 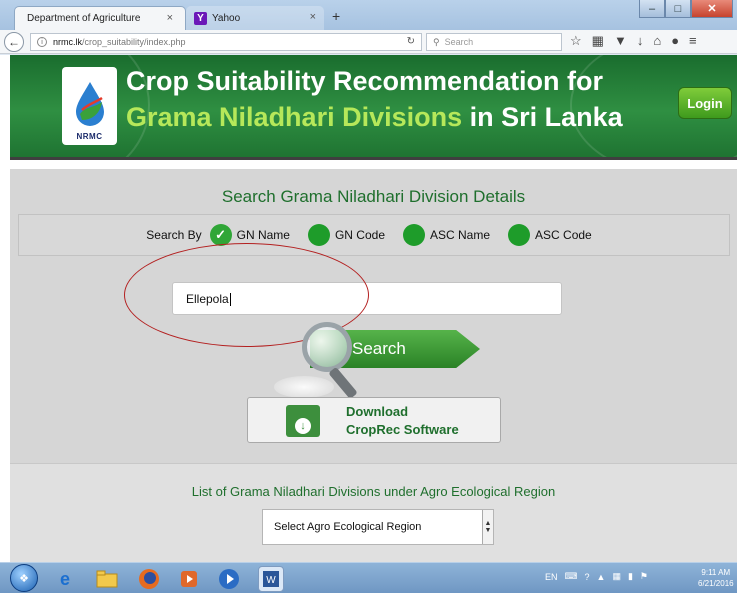 I want to click on title-highlight: Grama Niladhari Divisions, so click(x=294, y=117).